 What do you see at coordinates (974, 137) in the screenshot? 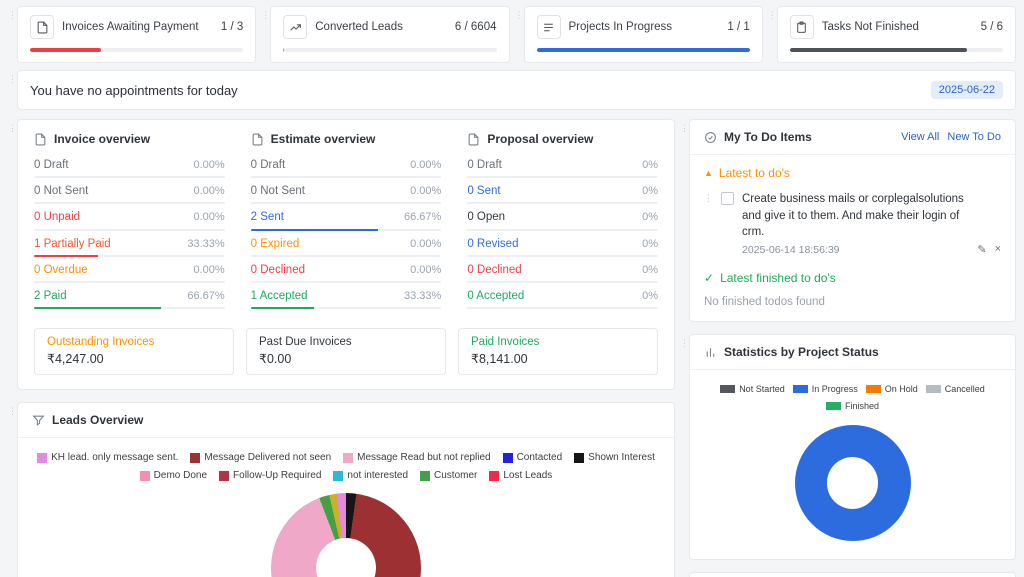
I see `new-todo-link: New To Do` at bounding box center [974, 137].